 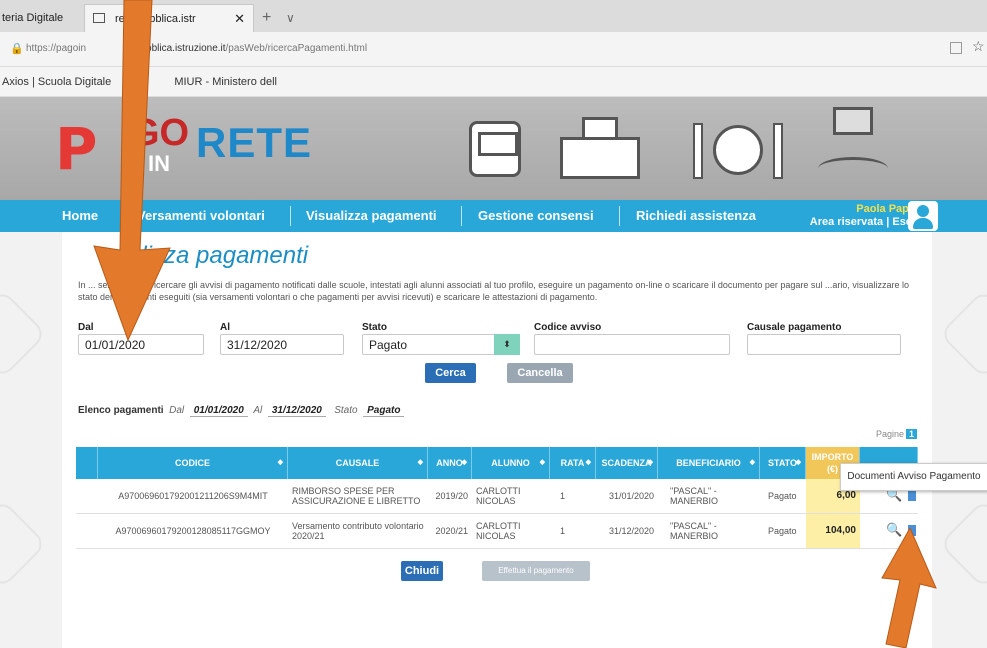 What do you see at coordinates (17, 49) in the screenshot?
I see `lock-icon: 🔒` at bounding box center [17, 49].